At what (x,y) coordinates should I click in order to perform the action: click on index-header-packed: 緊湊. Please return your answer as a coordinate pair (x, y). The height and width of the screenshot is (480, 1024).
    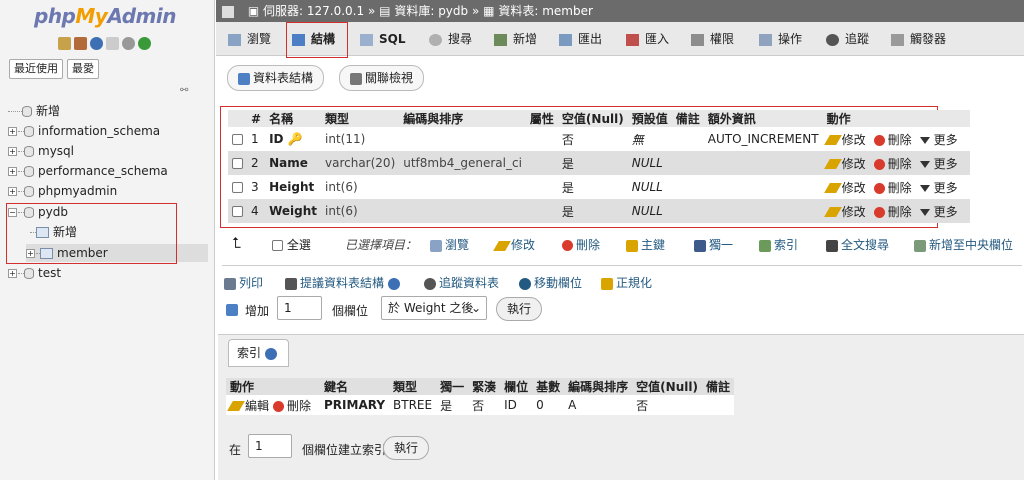
    Looking at the image, I should click on (484, 386).